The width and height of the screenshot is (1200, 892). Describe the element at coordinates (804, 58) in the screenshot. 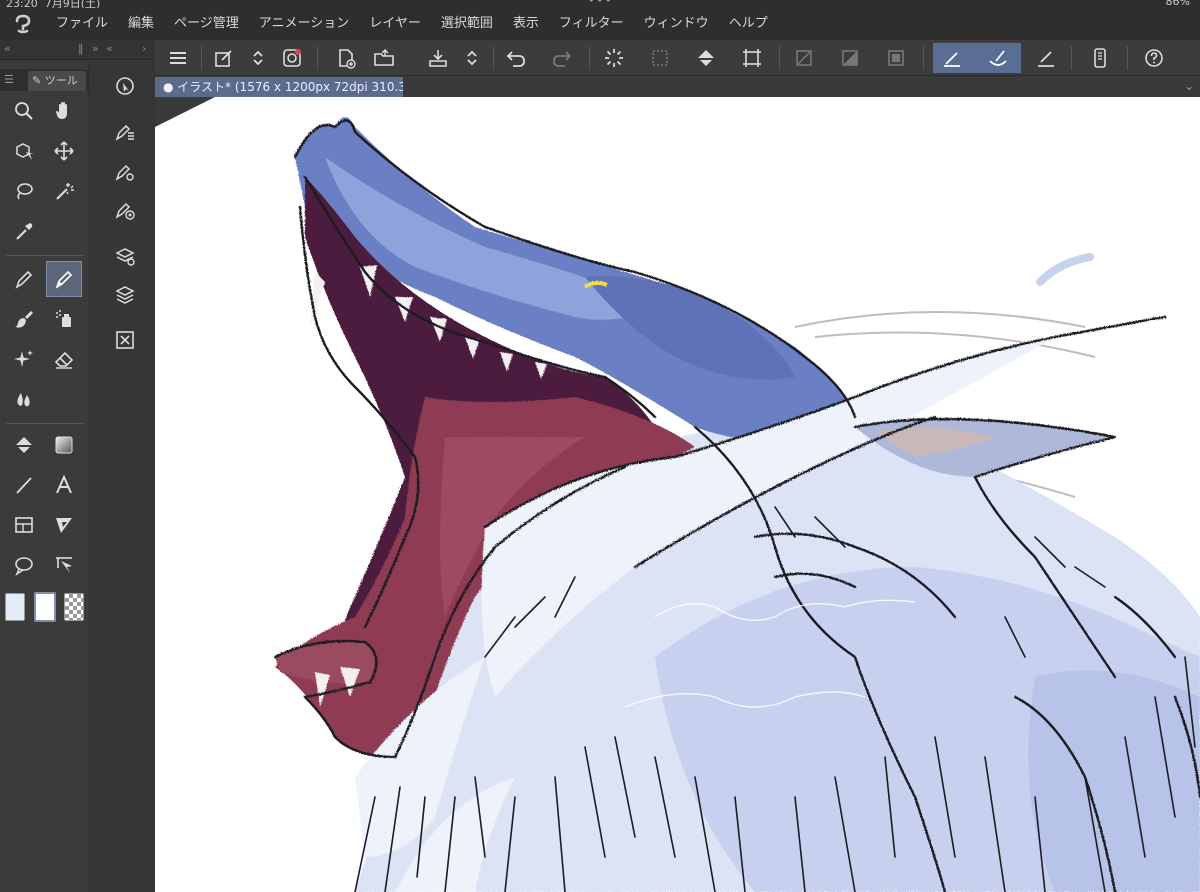

I see `hide-outside-selection-icon` at that location.